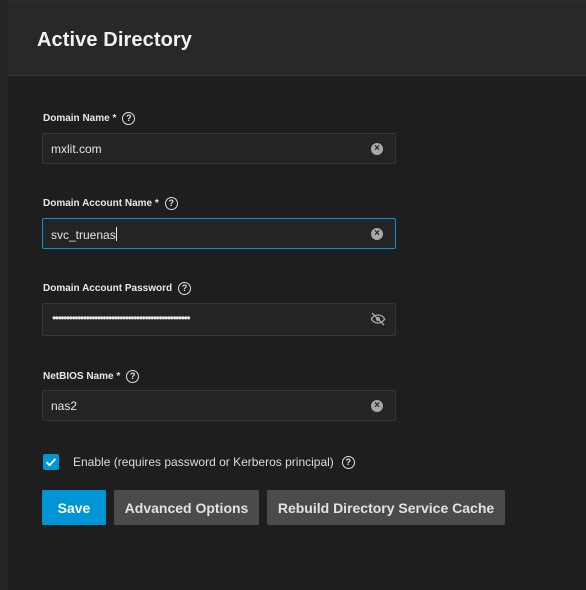 This screenshot has height=590, width=586. I want to click on domain-account-name-field: svc_truenas ×, so click(219, 233).